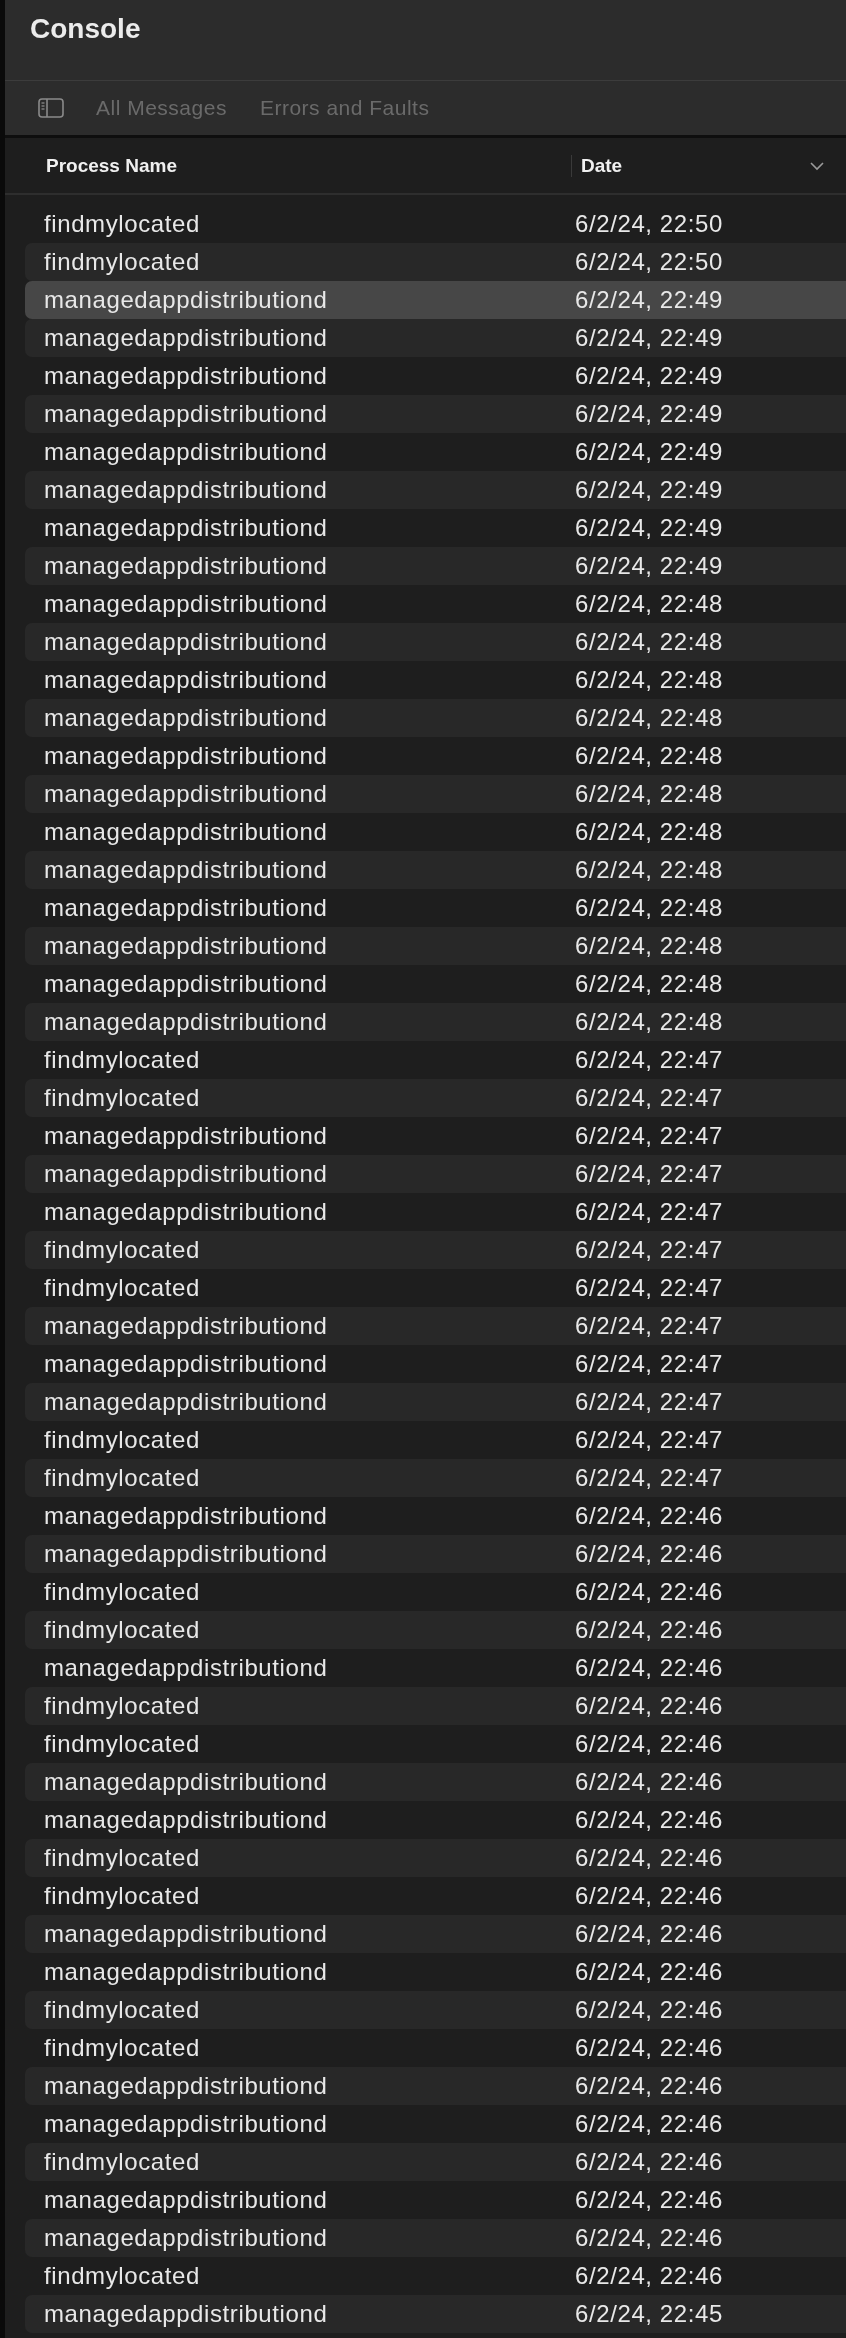  What do you see at coordinates (597, 165) in the screenshot?
I see `column-header: Date` at bounding box center [597, 165].